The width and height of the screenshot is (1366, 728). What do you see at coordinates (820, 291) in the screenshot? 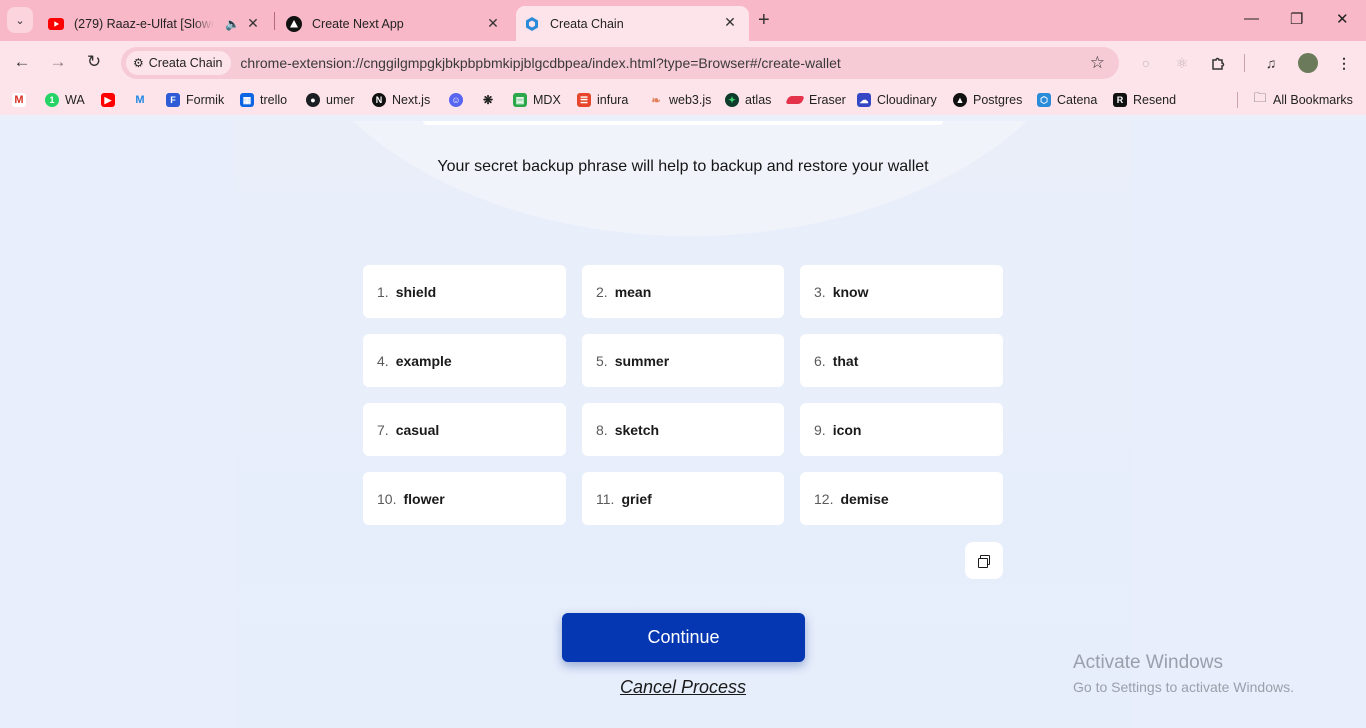
I see `word-index: 3.` at bounding box center [820, 291].